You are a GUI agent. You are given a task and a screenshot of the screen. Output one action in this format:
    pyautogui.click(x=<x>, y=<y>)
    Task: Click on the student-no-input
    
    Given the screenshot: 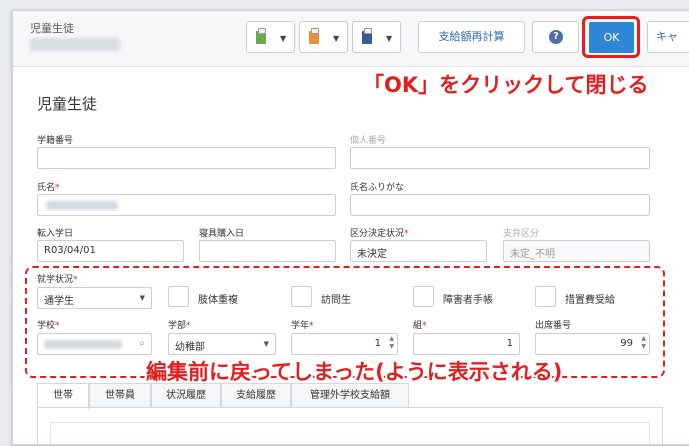 What is the action you would take?
    pyautogui.click(x=186, y=158)
    